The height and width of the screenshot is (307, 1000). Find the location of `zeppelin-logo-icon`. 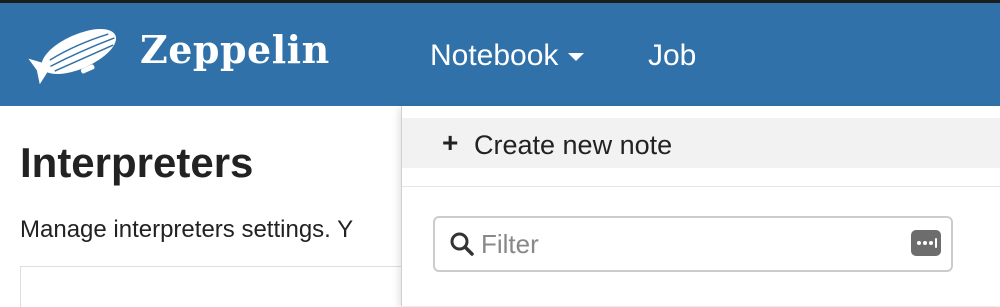

zeppelin-logo-icon is located at coordinates (76, 55).